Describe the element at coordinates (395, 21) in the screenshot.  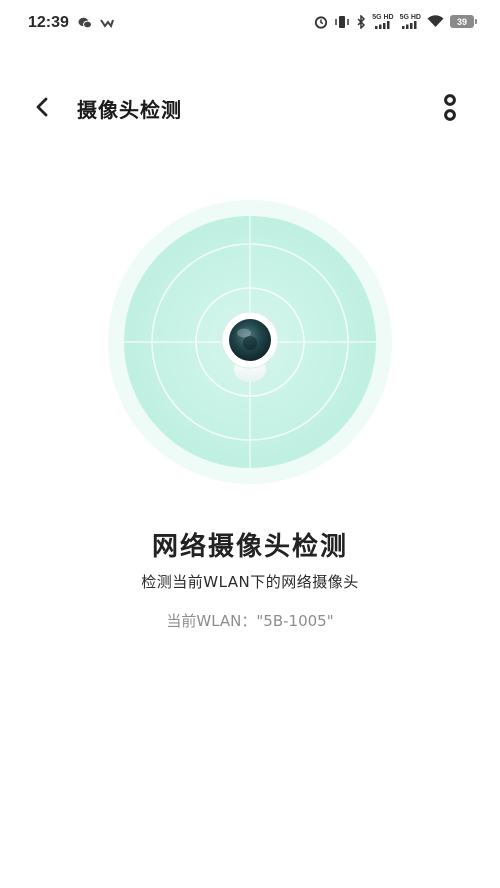
I see `status-right-icons: 5G HD 5G HD 39` at that location.